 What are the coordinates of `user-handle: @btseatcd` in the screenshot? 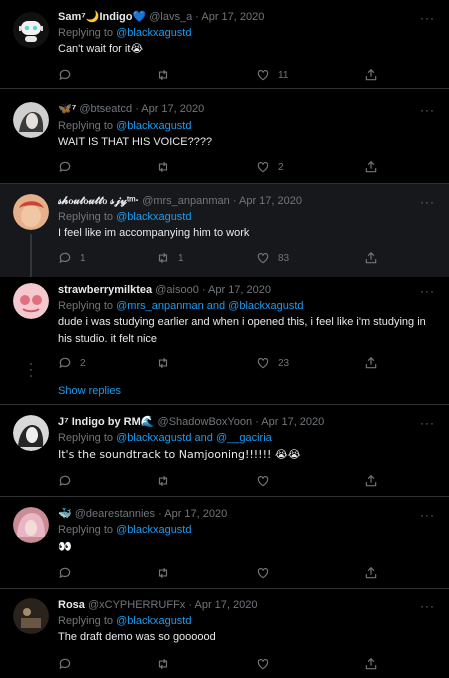 It's located at (105, 109).